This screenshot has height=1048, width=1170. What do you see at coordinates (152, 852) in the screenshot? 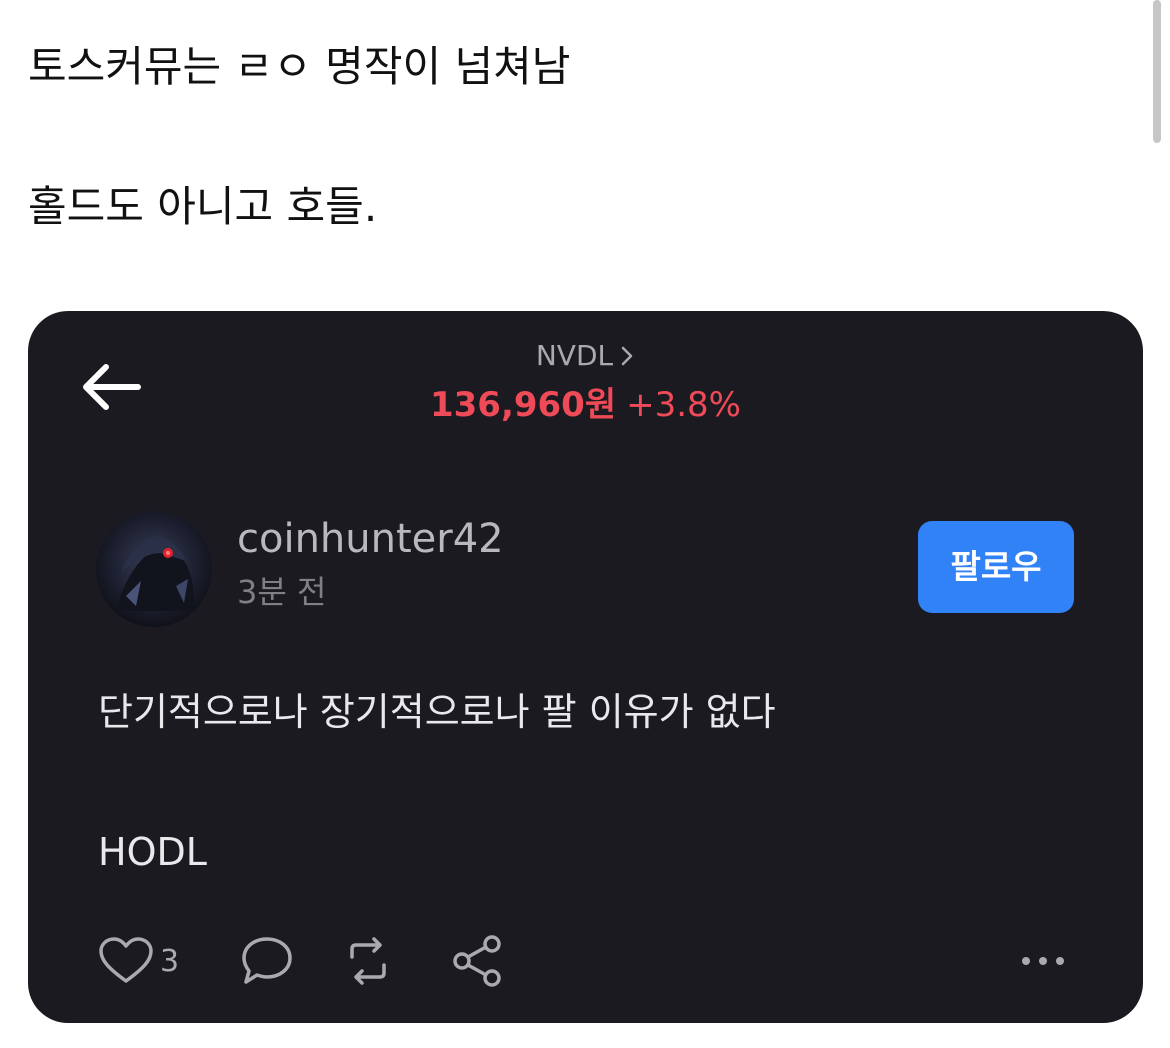
I see `post-text-line-2: HODL` at bounding box center [152, 852].